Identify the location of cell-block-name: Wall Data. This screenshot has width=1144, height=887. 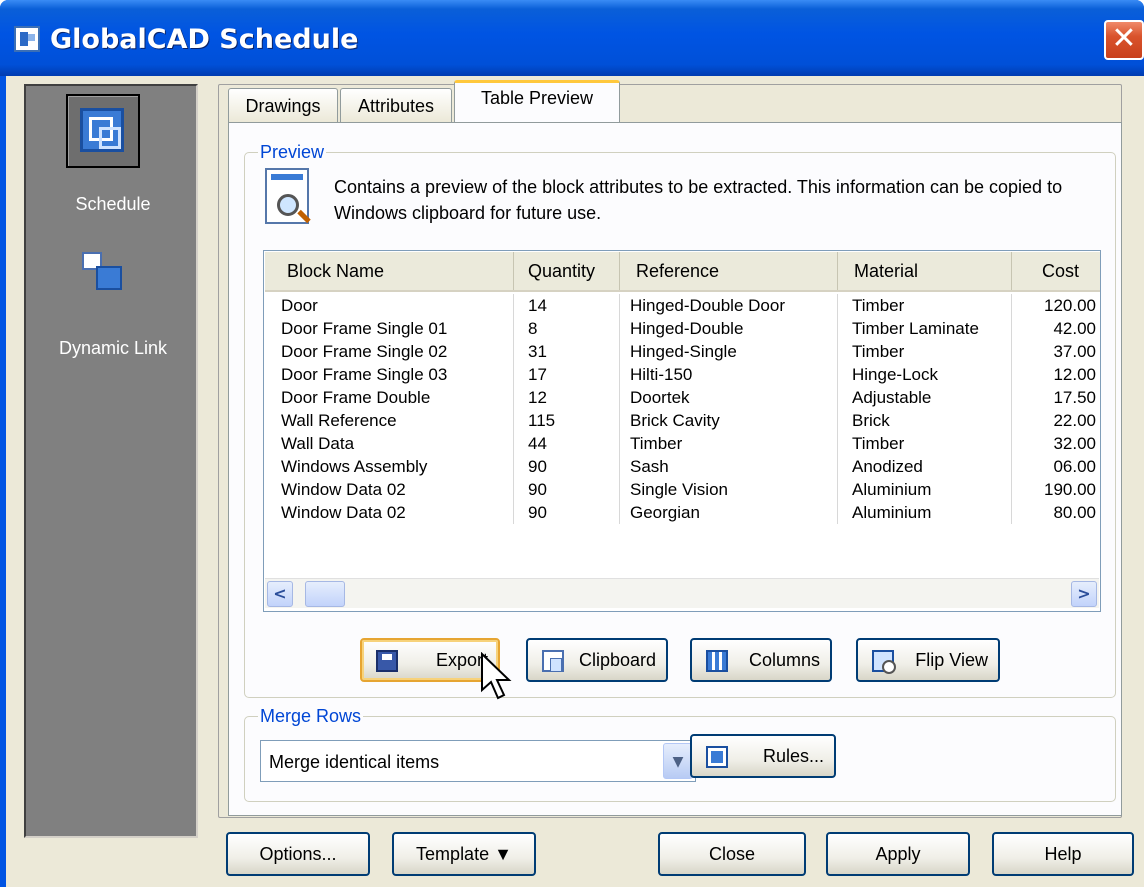
(389, 443).